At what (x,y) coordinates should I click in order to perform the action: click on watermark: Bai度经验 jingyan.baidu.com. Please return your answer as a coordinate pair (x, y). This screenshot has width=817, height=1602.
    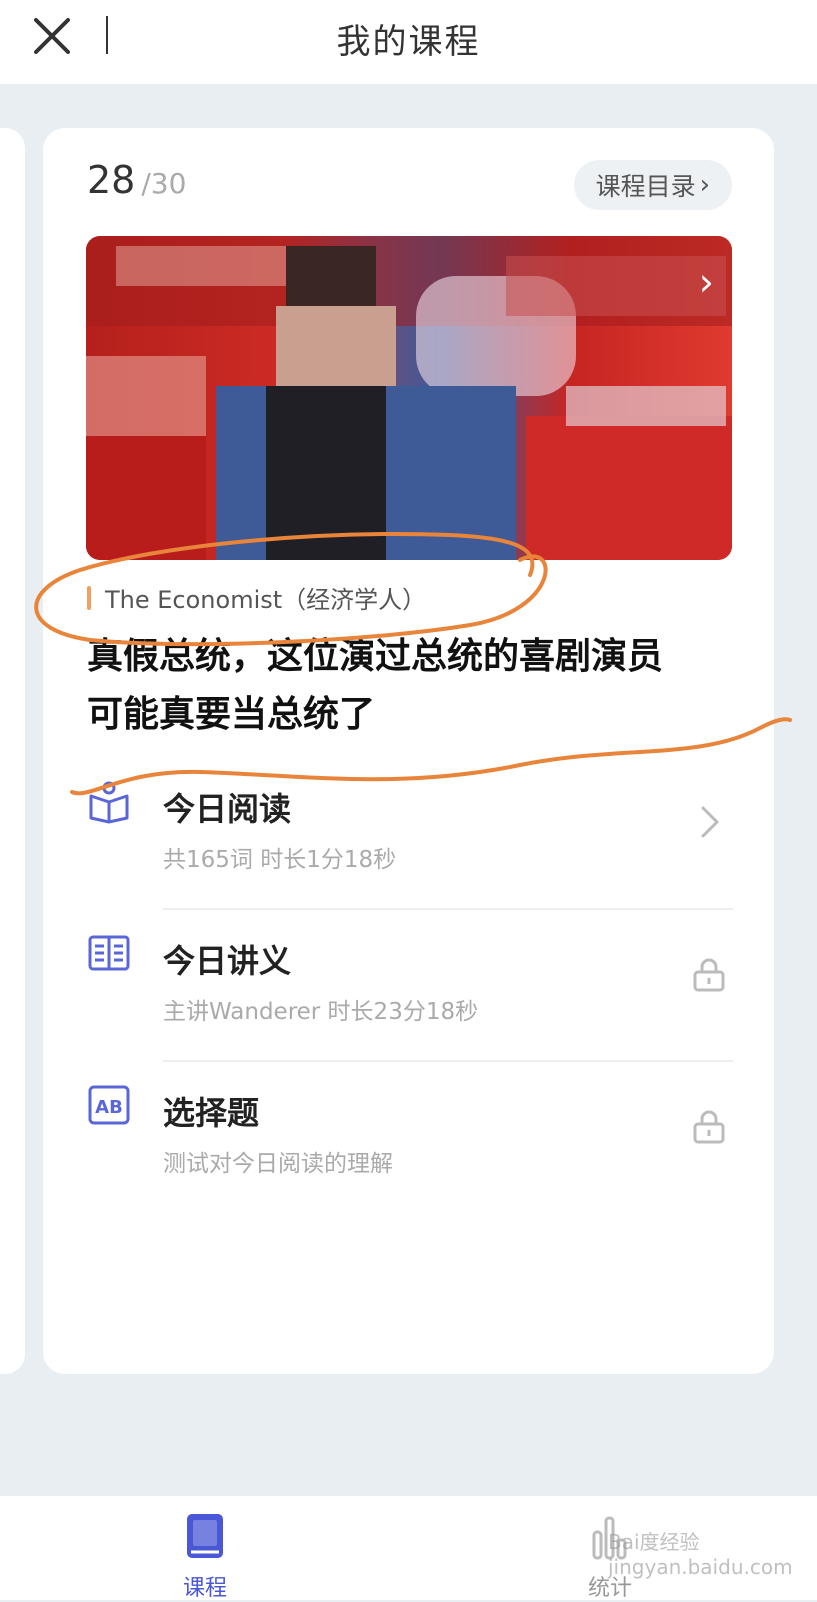
    Looking at the image, I should click on (700, 1554).